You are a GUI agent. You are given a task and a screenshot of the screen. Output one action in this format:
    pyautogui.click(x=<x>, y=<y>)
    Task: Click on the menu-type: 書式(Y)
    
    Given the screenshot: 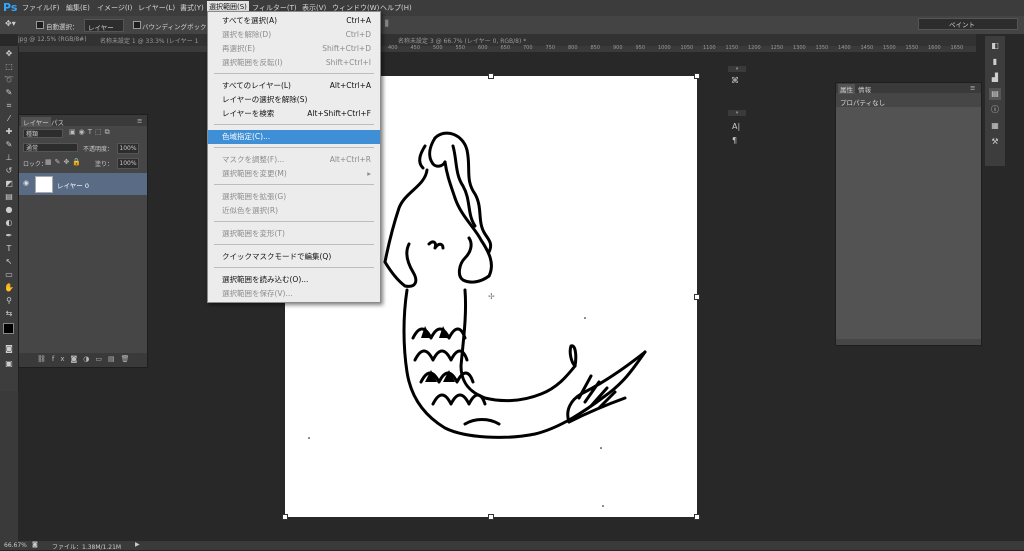 What is the action you would take?
    pyautogui.click(x=192, y=8)
    